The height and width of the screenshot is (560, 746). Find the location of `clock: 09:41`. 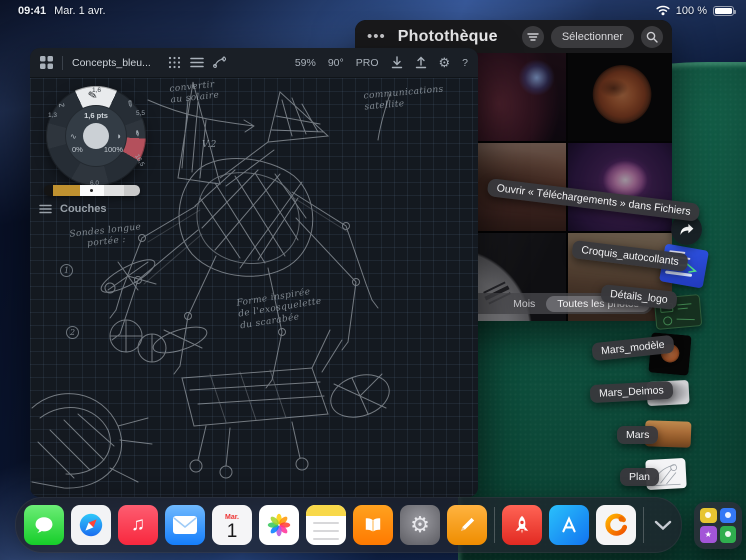

clock: 09:41 is located at coordinates (32, 11).